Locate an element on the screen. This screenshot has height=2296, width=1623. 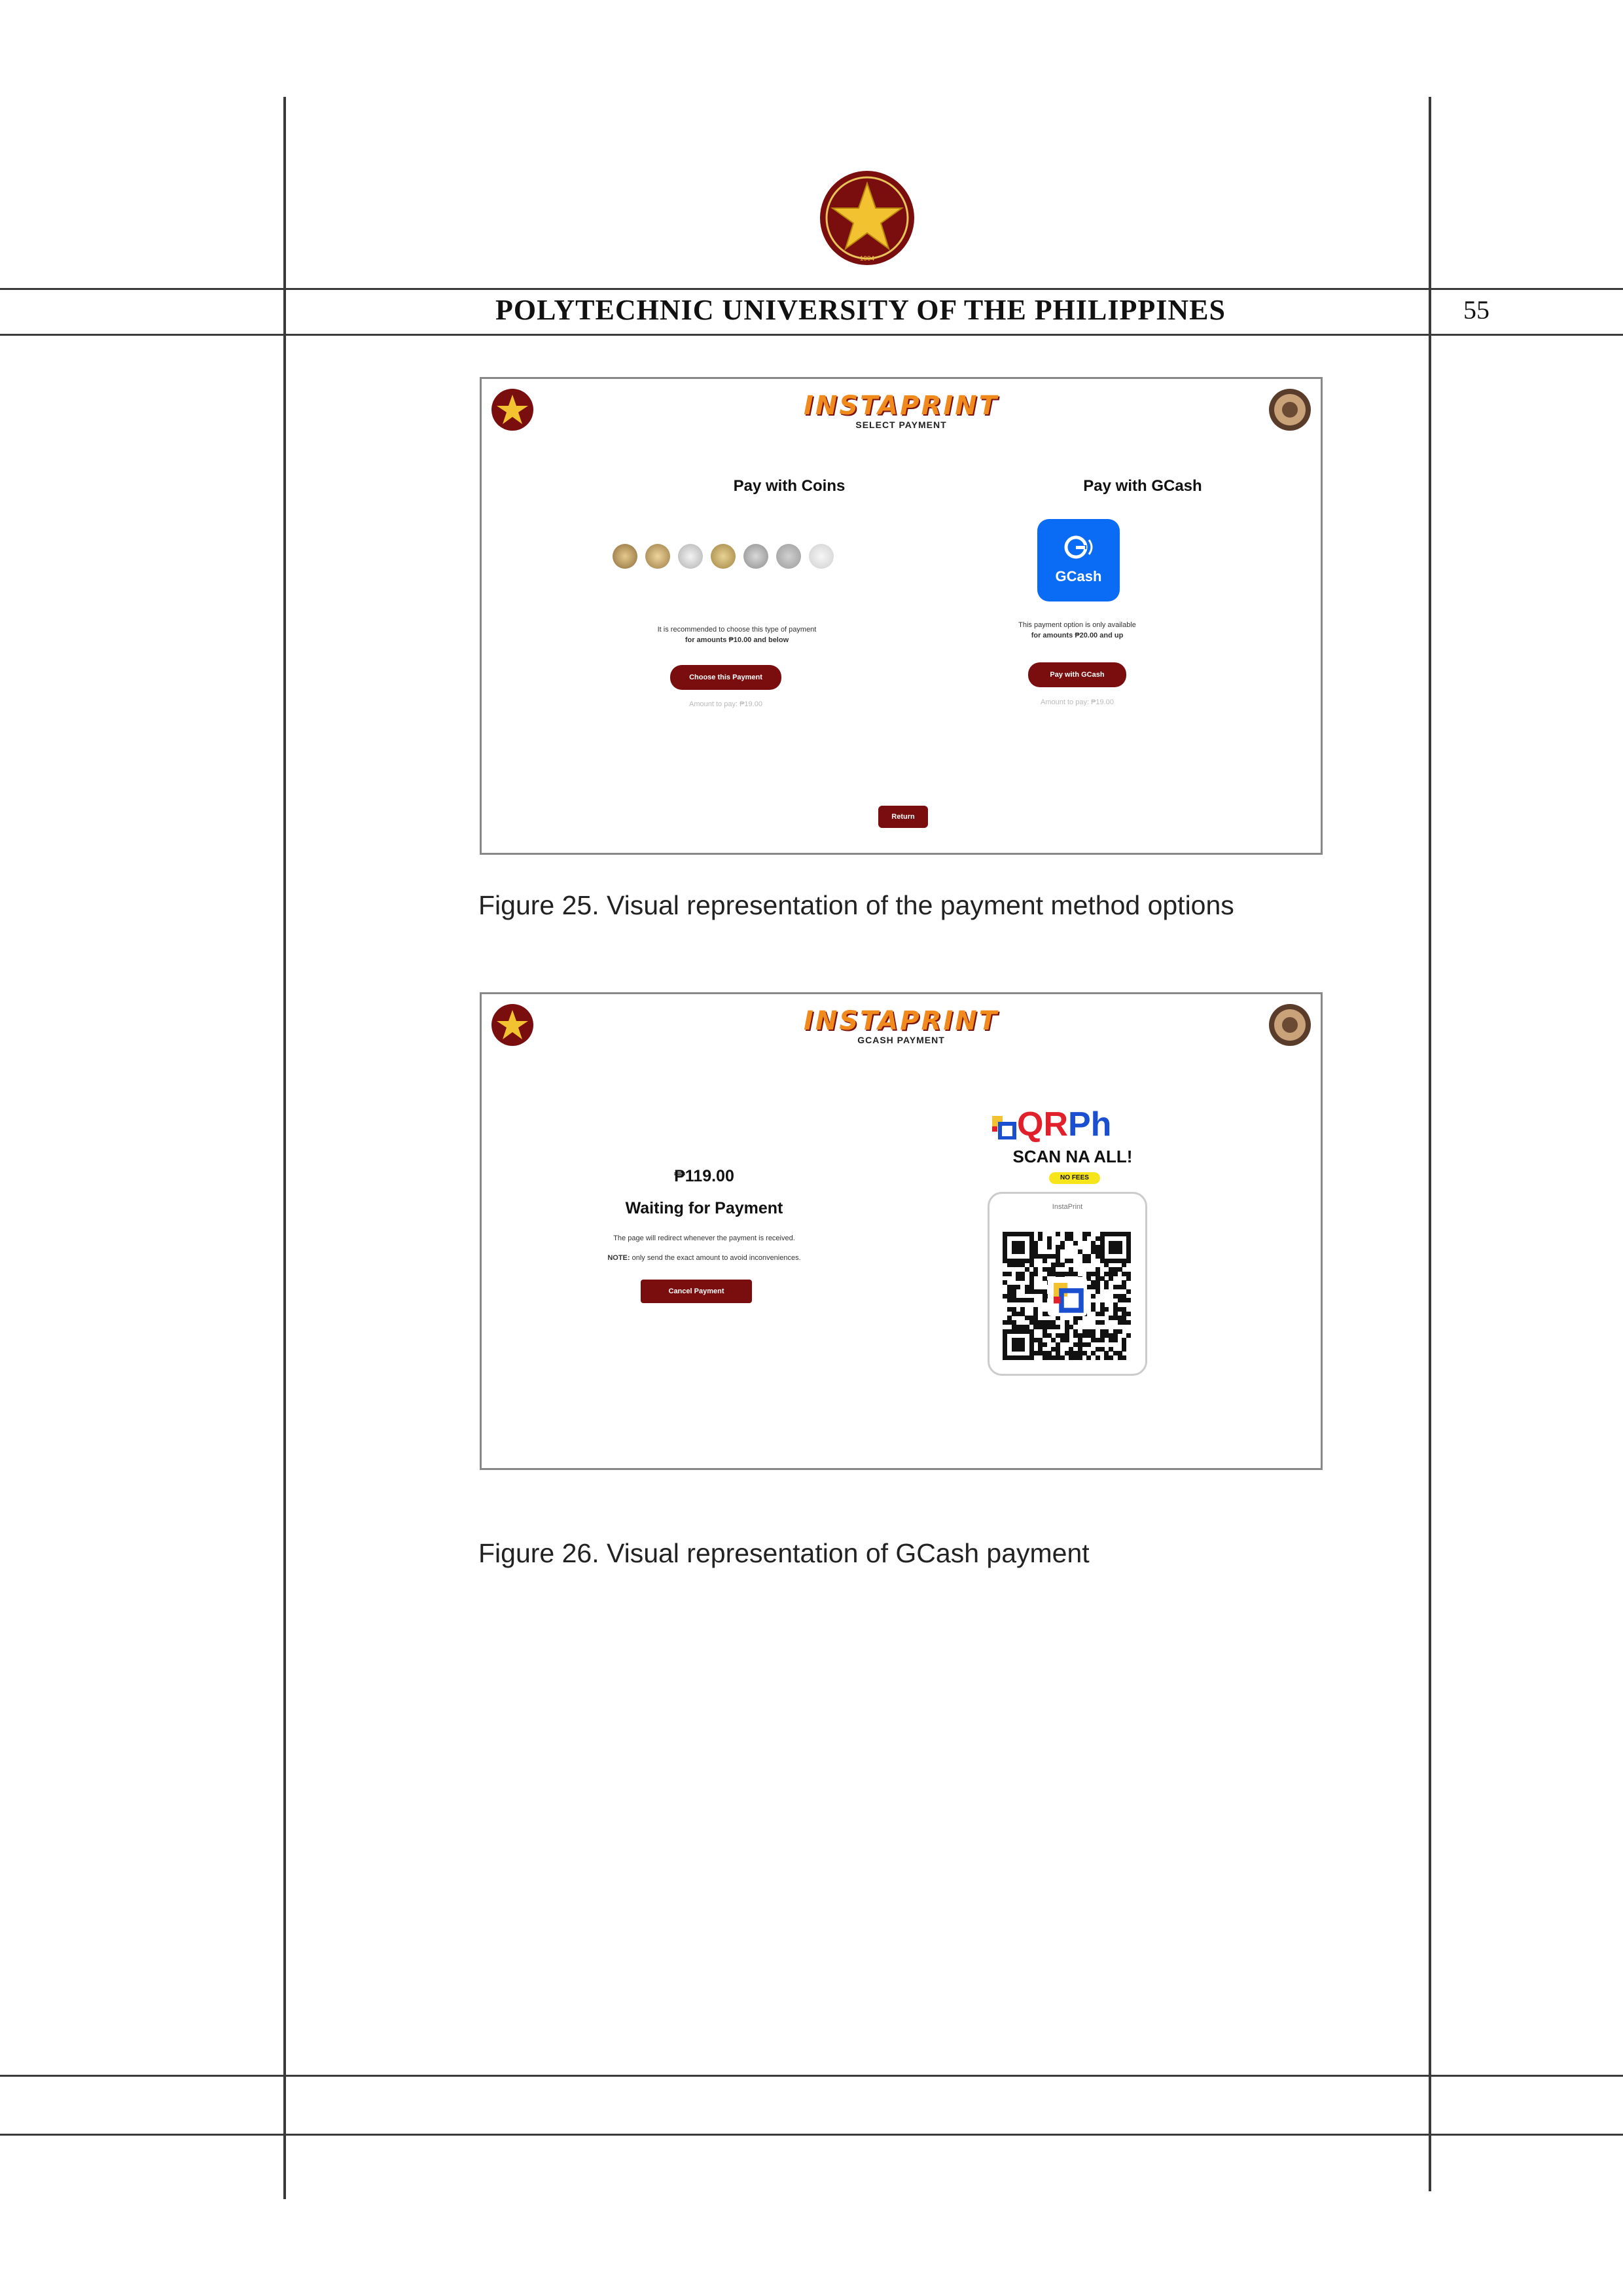
left-margin-line is located at coordinates (284, 1148).